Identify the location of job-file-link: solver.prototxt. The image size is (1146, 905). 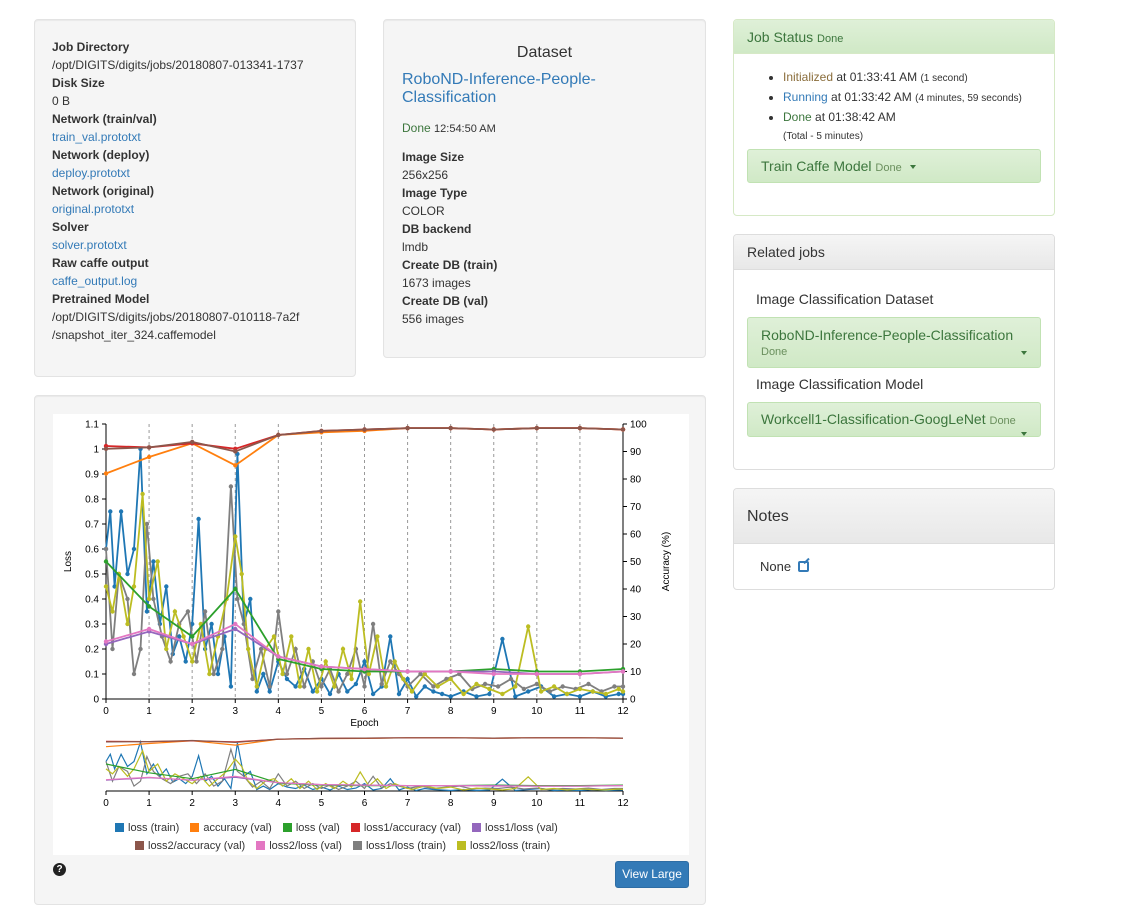
(89, 245).